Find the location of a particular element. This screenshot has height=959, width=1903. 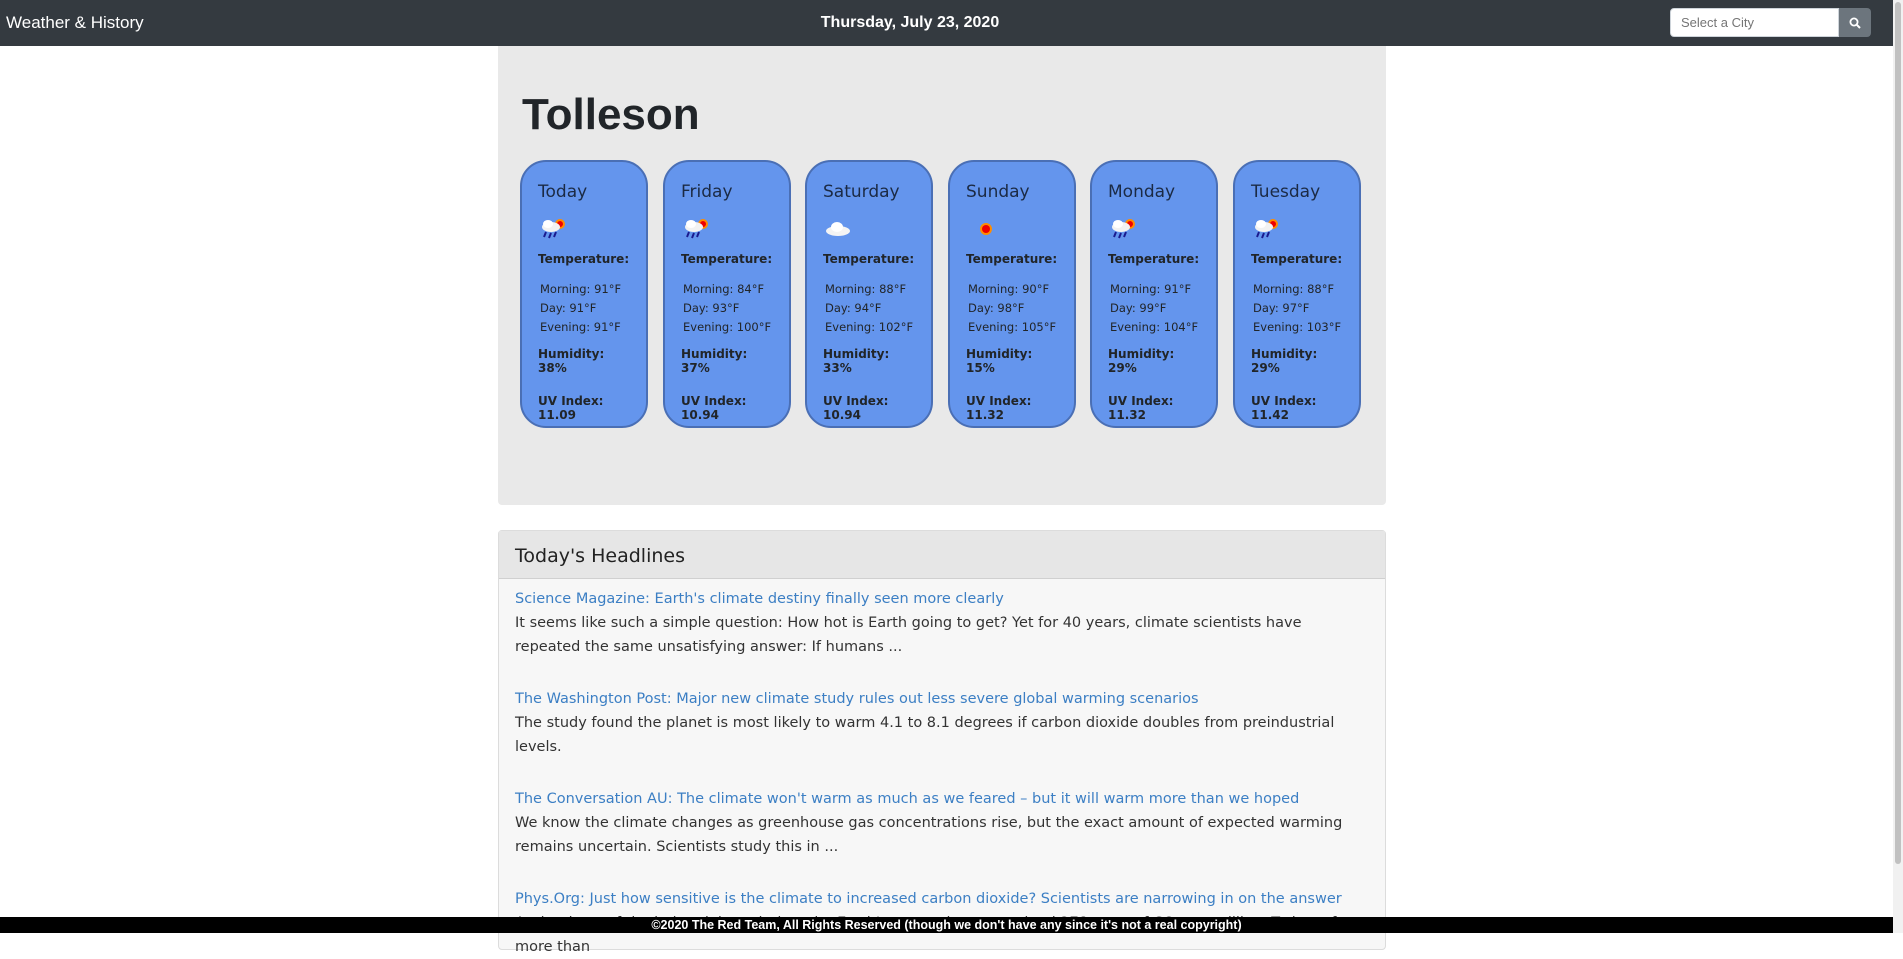

forecast-day: Today is located at coordinates (563, 192).